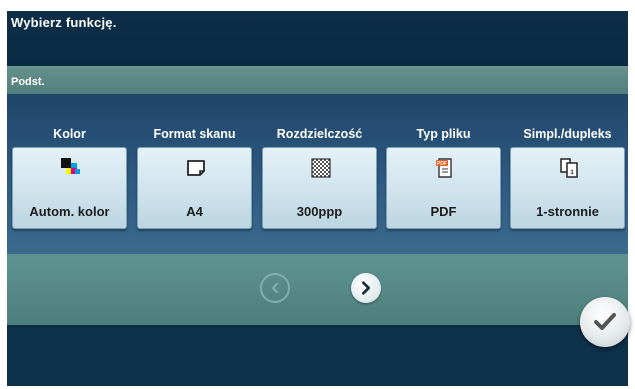 The height and width of the screenshot is (389, 635). Describe the element at coordinates (443, 188) in the screenshot. I see `file-type-button: PDF PDF` at that location.